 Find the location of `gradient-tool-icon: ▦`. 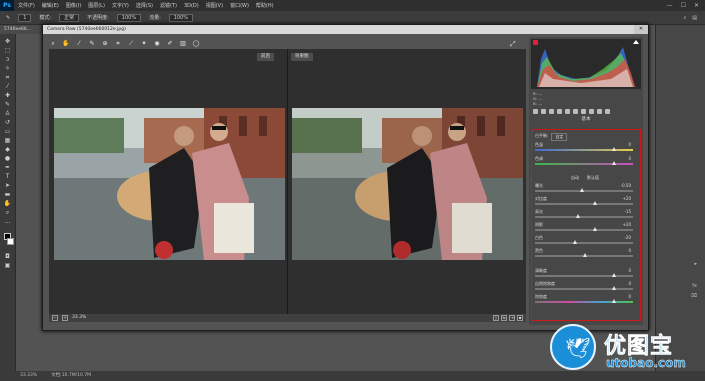

gradient-tool-icon: ▦ is located at coordinates (7, 140).